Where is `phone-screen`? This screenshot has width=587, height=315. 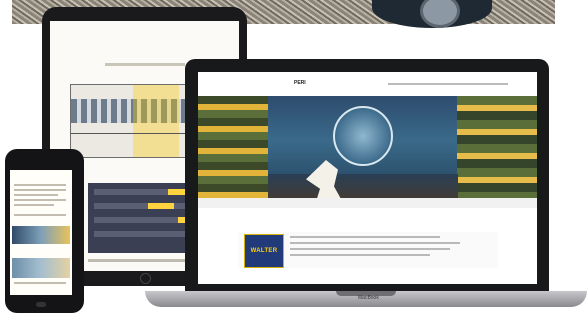 phone-screen is located at coordinates (41, 232).